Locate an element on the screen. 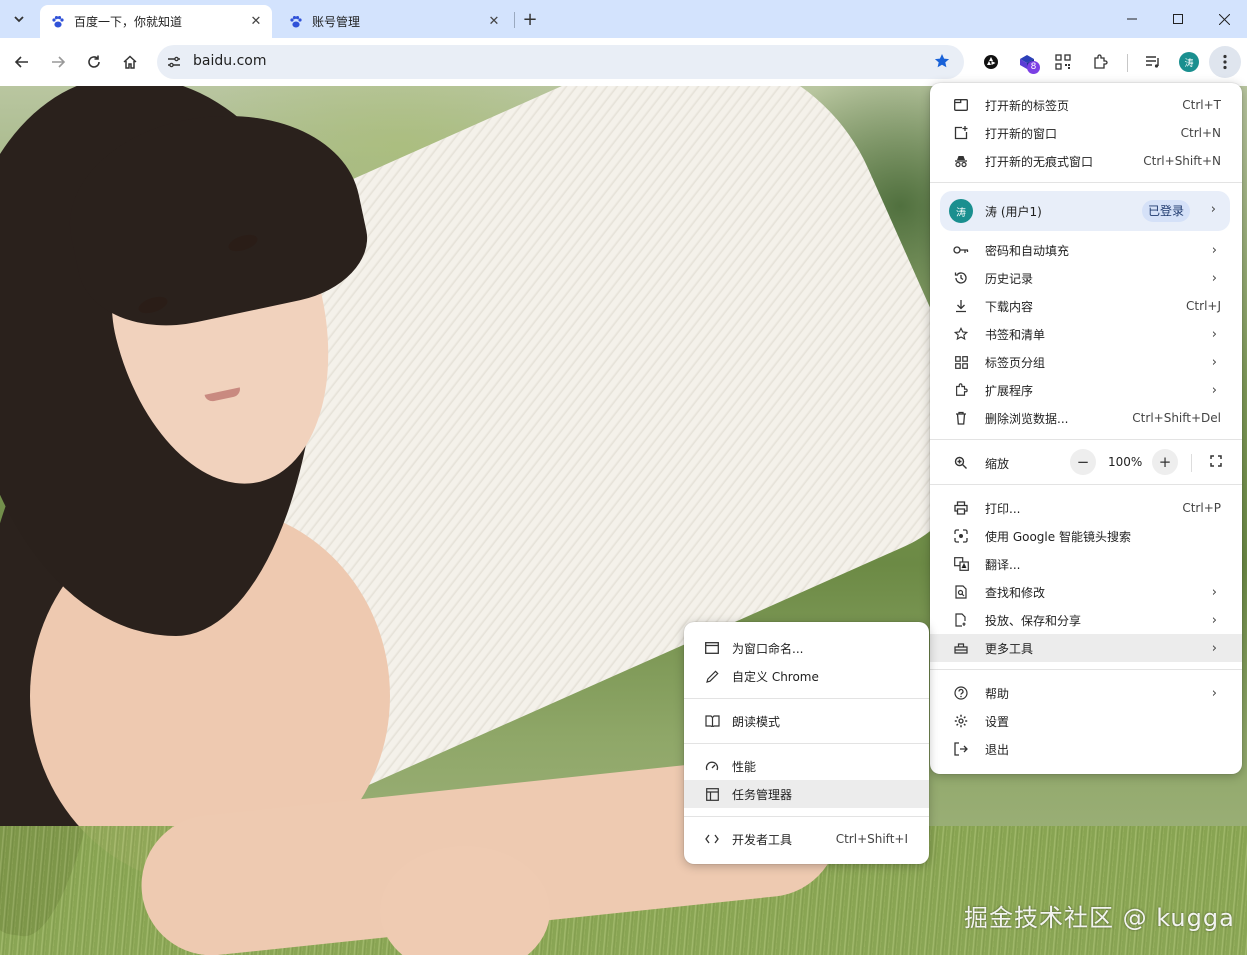 The width and height of the screenshot is (1247, 955). menu-item-find-edit: 查找和修改 › is located at coordinates (1086, 592).